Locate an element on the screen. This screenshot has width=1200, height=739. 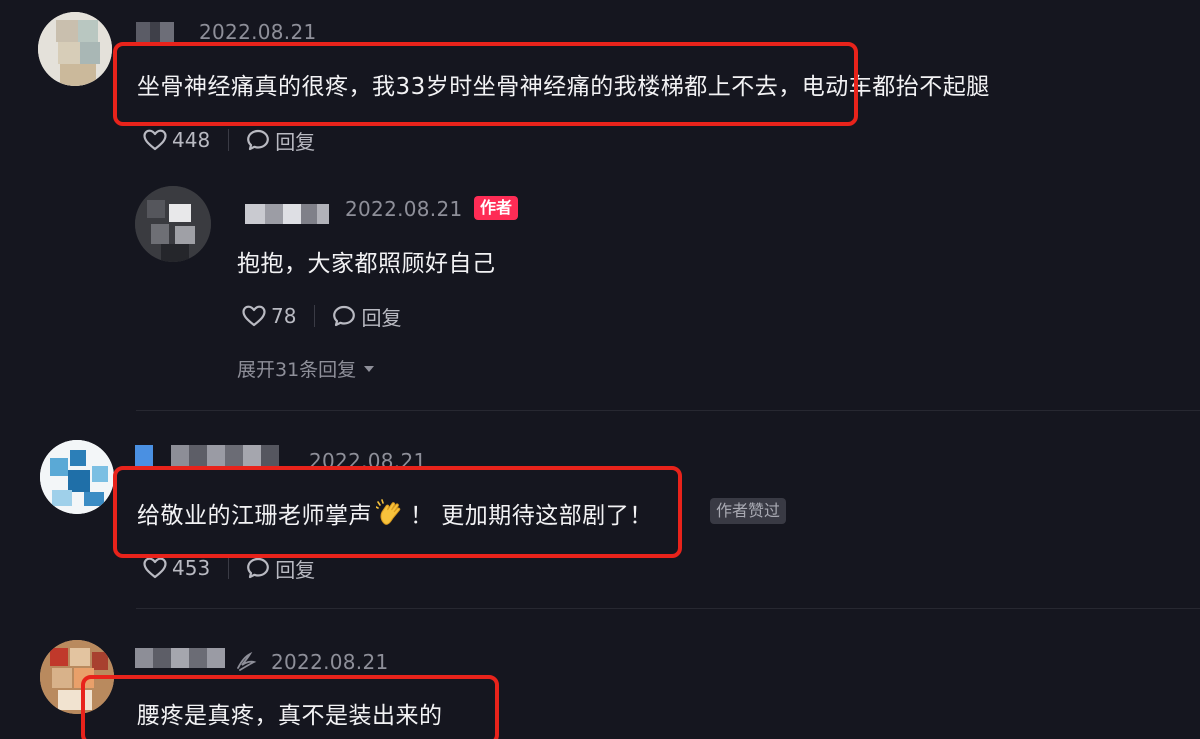
comment-text: 抱抱，大家都照顾好自己 is located at coordinates (366, 264).